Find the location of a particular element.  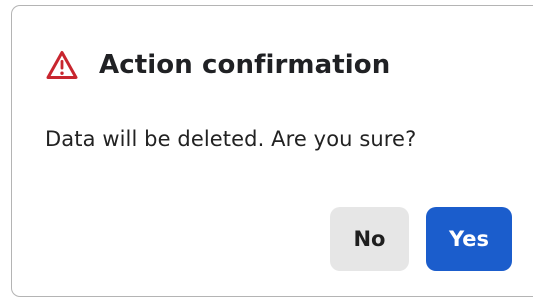

dialog-title: Action confirmation is located at coordinates (245, 65).